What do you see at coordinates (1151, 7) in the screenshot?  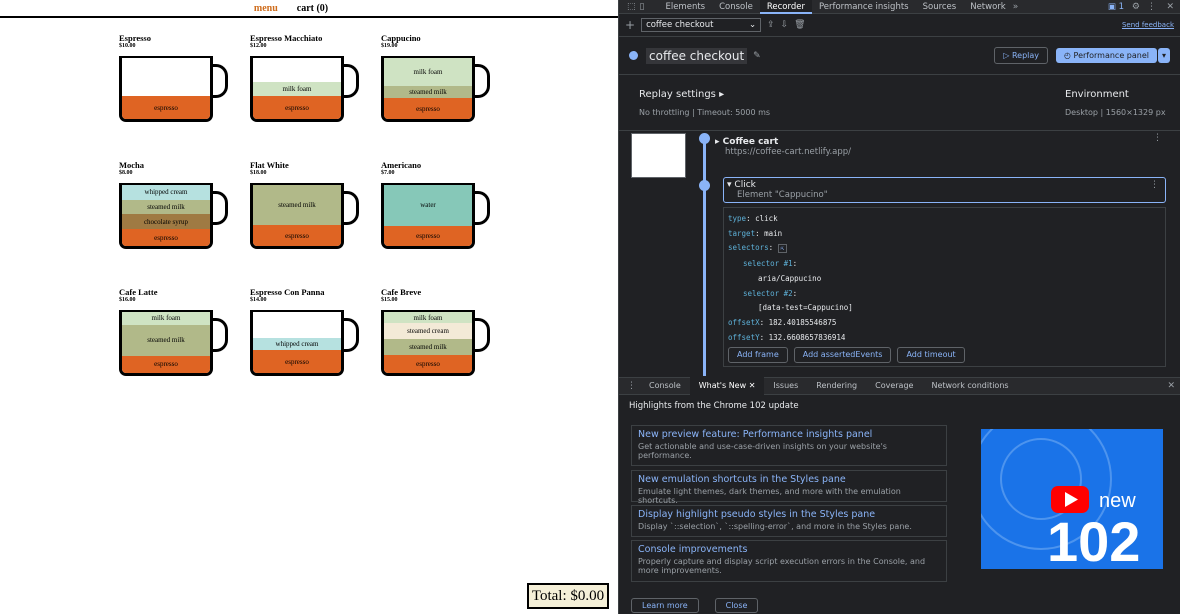 I see `kebab-menu-icon: ⋮` at bounding box center [1151, 7].